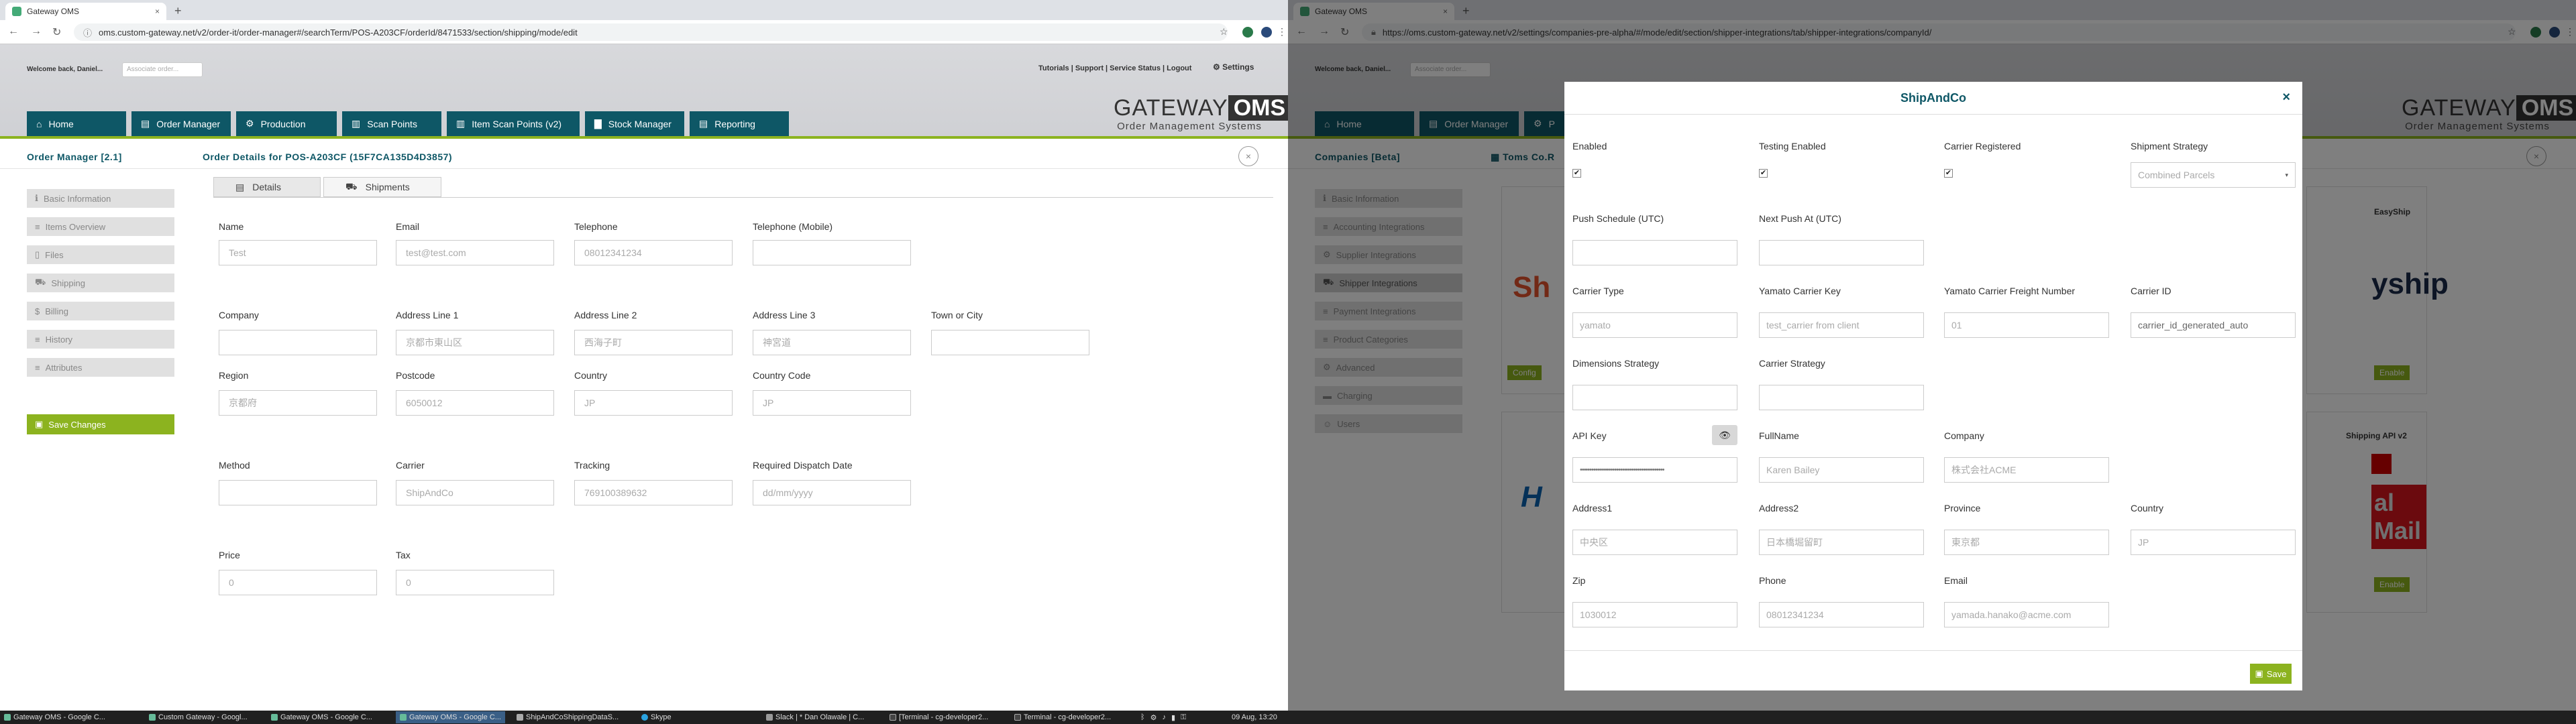  What do you see at coordinates (13, 32) in the screenshot?
I see `back-icon: ←` at bounding box center [13, 32].